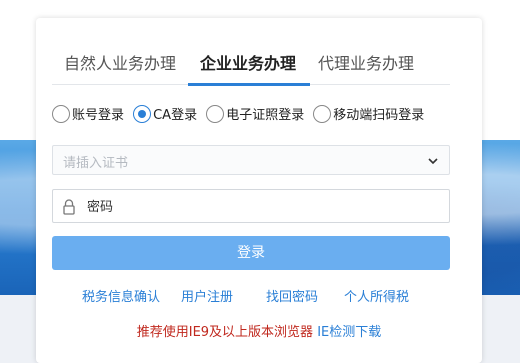 This screenshot has height=363, width=520. Describe the element at coordinates (433, 161) in the screenshot. I see `chevron-down-icon` at that location.